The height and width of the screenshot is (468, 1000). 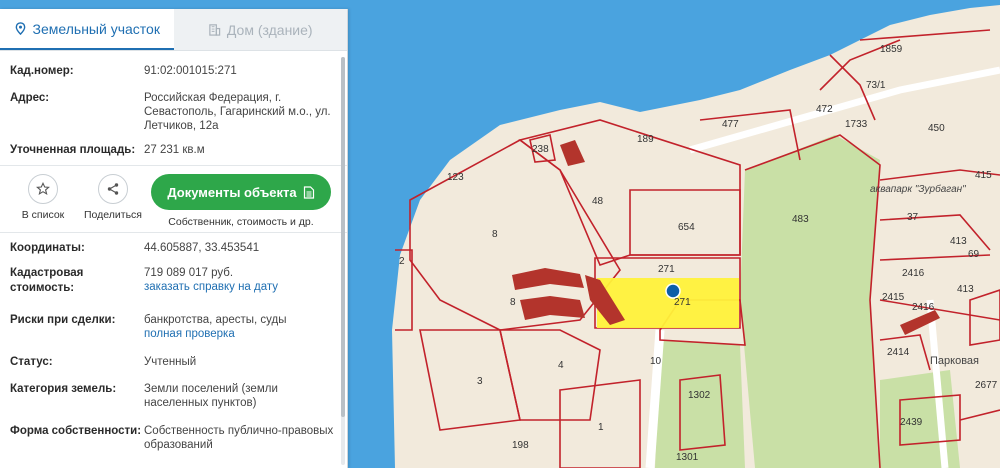 I want to click on row-status: Статус: Учтенный, so click(x=173, y=363).